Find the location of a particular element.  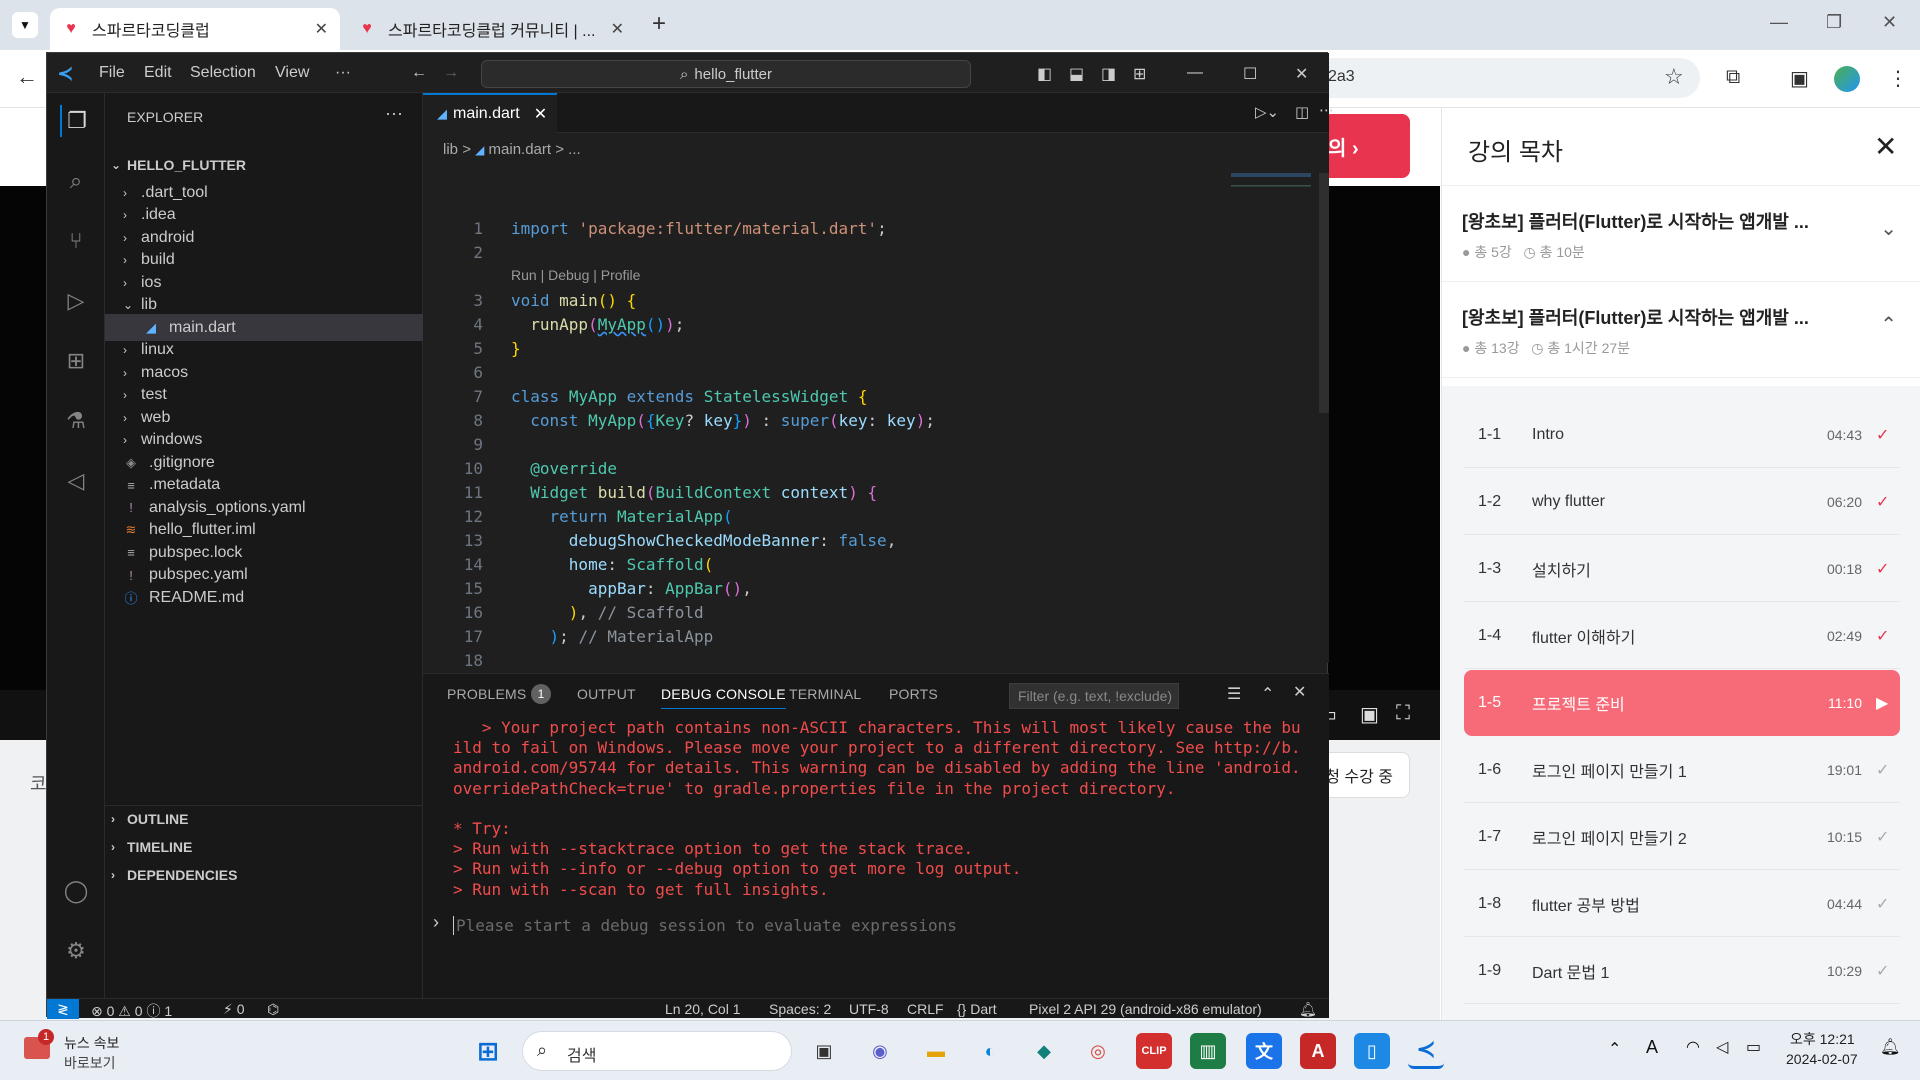

problems-indicator: ⊗ 0 ⚠ 0 ⓘ 1 is located at coordinates (131, 1011).